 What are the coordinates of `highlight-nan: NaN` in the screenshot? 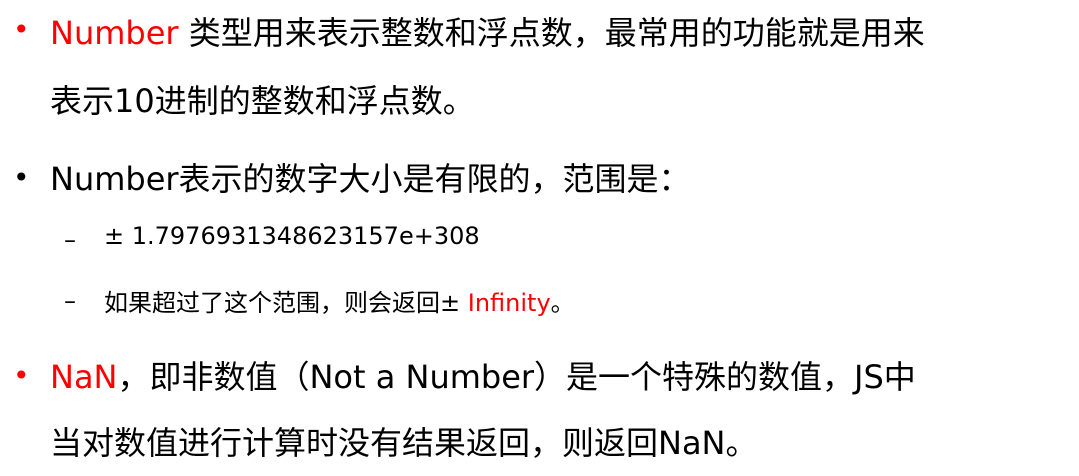 It's located at (84, 377).